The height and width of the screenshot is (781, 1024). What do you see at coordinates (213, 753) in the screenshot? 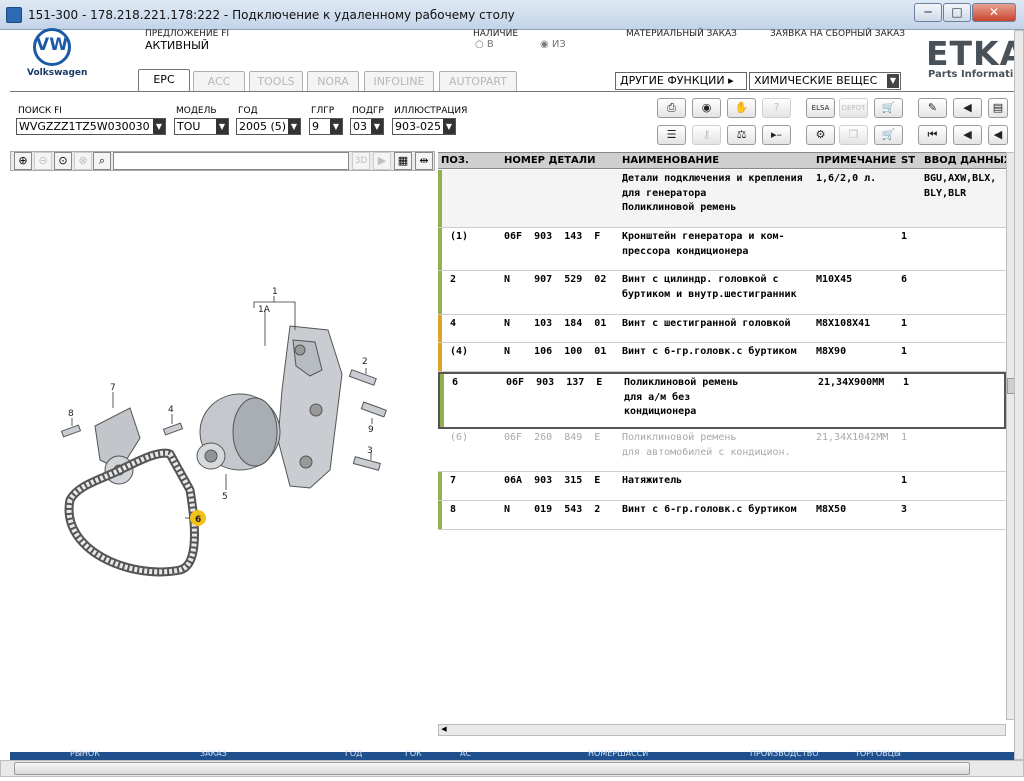
I see `status-order: ЗАКАЗ` at bounding box center [213, 753].